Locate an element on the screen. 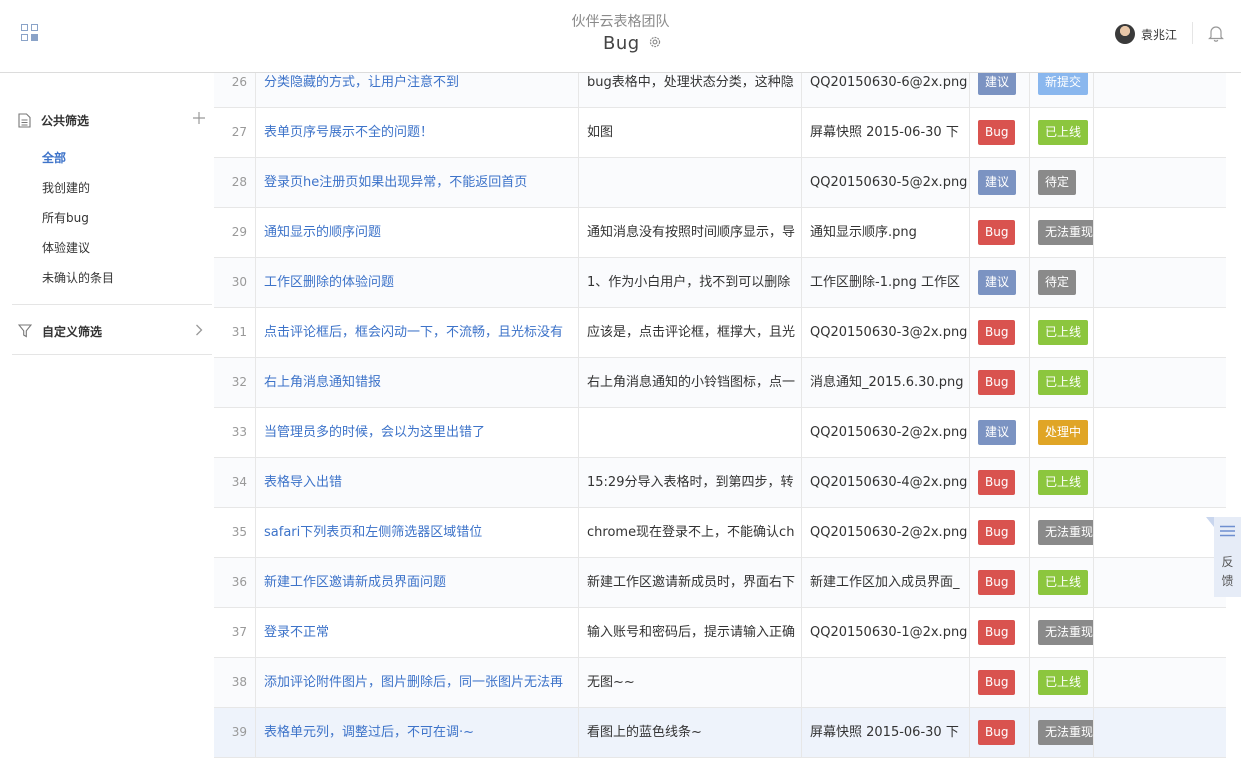 This screenshot has height=758, width=1241. table-row: 38 添加评论附件图片，图片删除后，同一张图片无法再 无图~~ Bug 已上线 is located at coordinates (720, 683).